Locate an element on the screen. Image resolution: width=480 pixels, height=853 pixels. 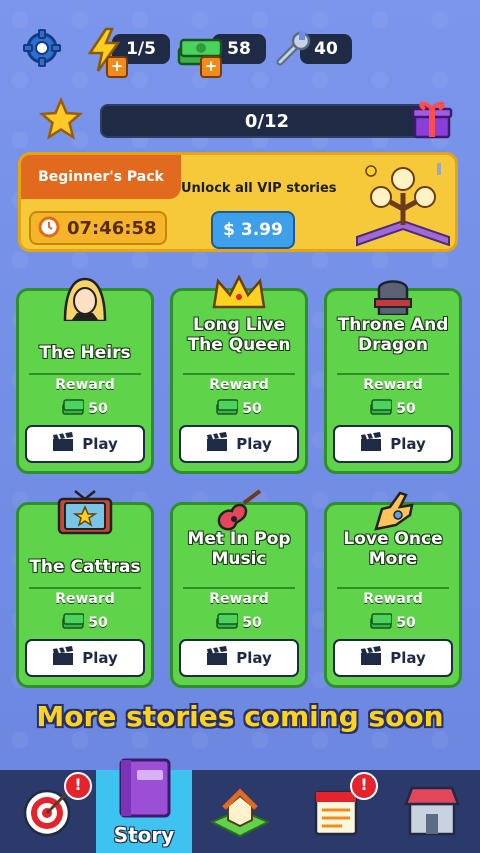
story-card-love-once-more: Love Once More Reward 50 Play is located at coordinates (393, 589).